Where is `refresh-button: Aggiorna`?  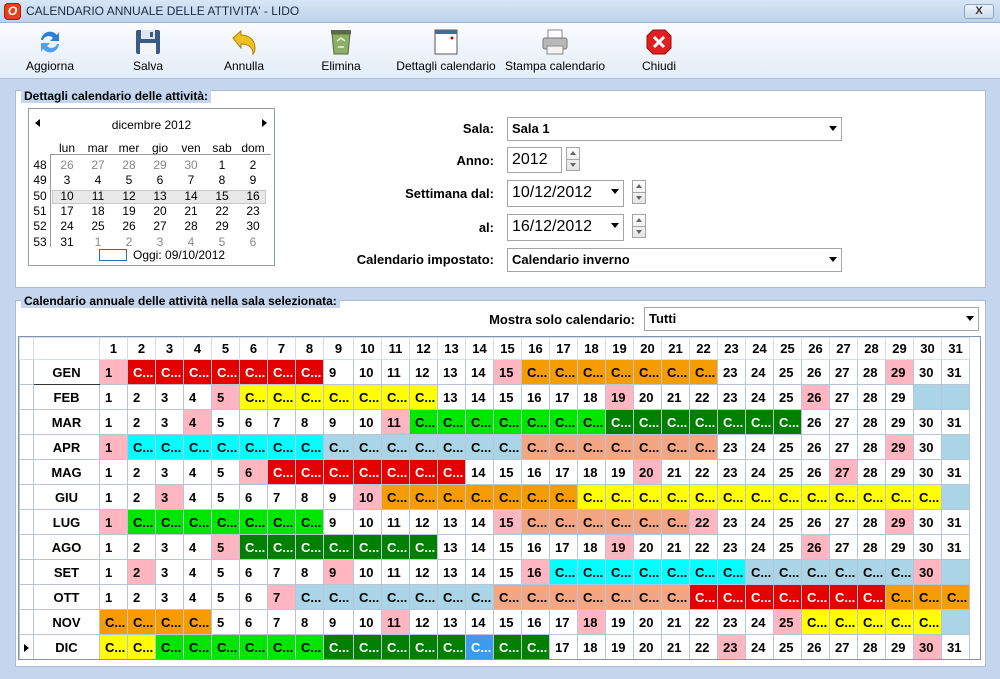 refresh-button: Aggiorna is located at coordinates (50, 51).